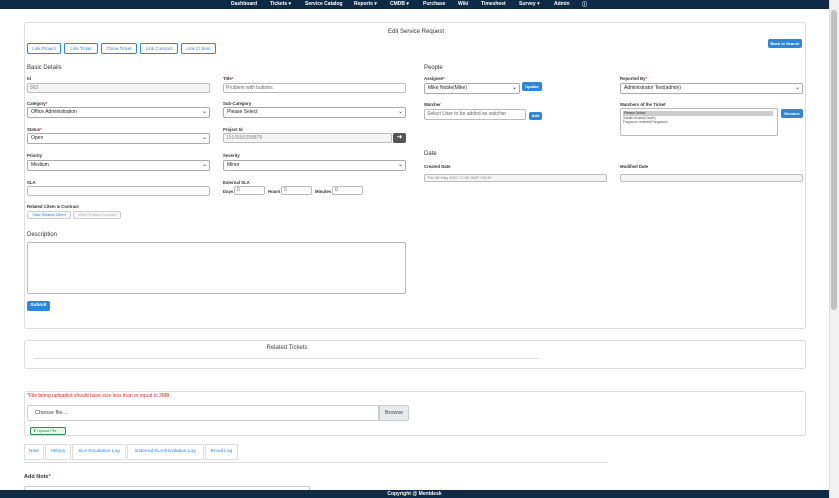 The height and width of the screenshot is (498, 839). I want to click on scrollbar-thumb, so click(834, 160).